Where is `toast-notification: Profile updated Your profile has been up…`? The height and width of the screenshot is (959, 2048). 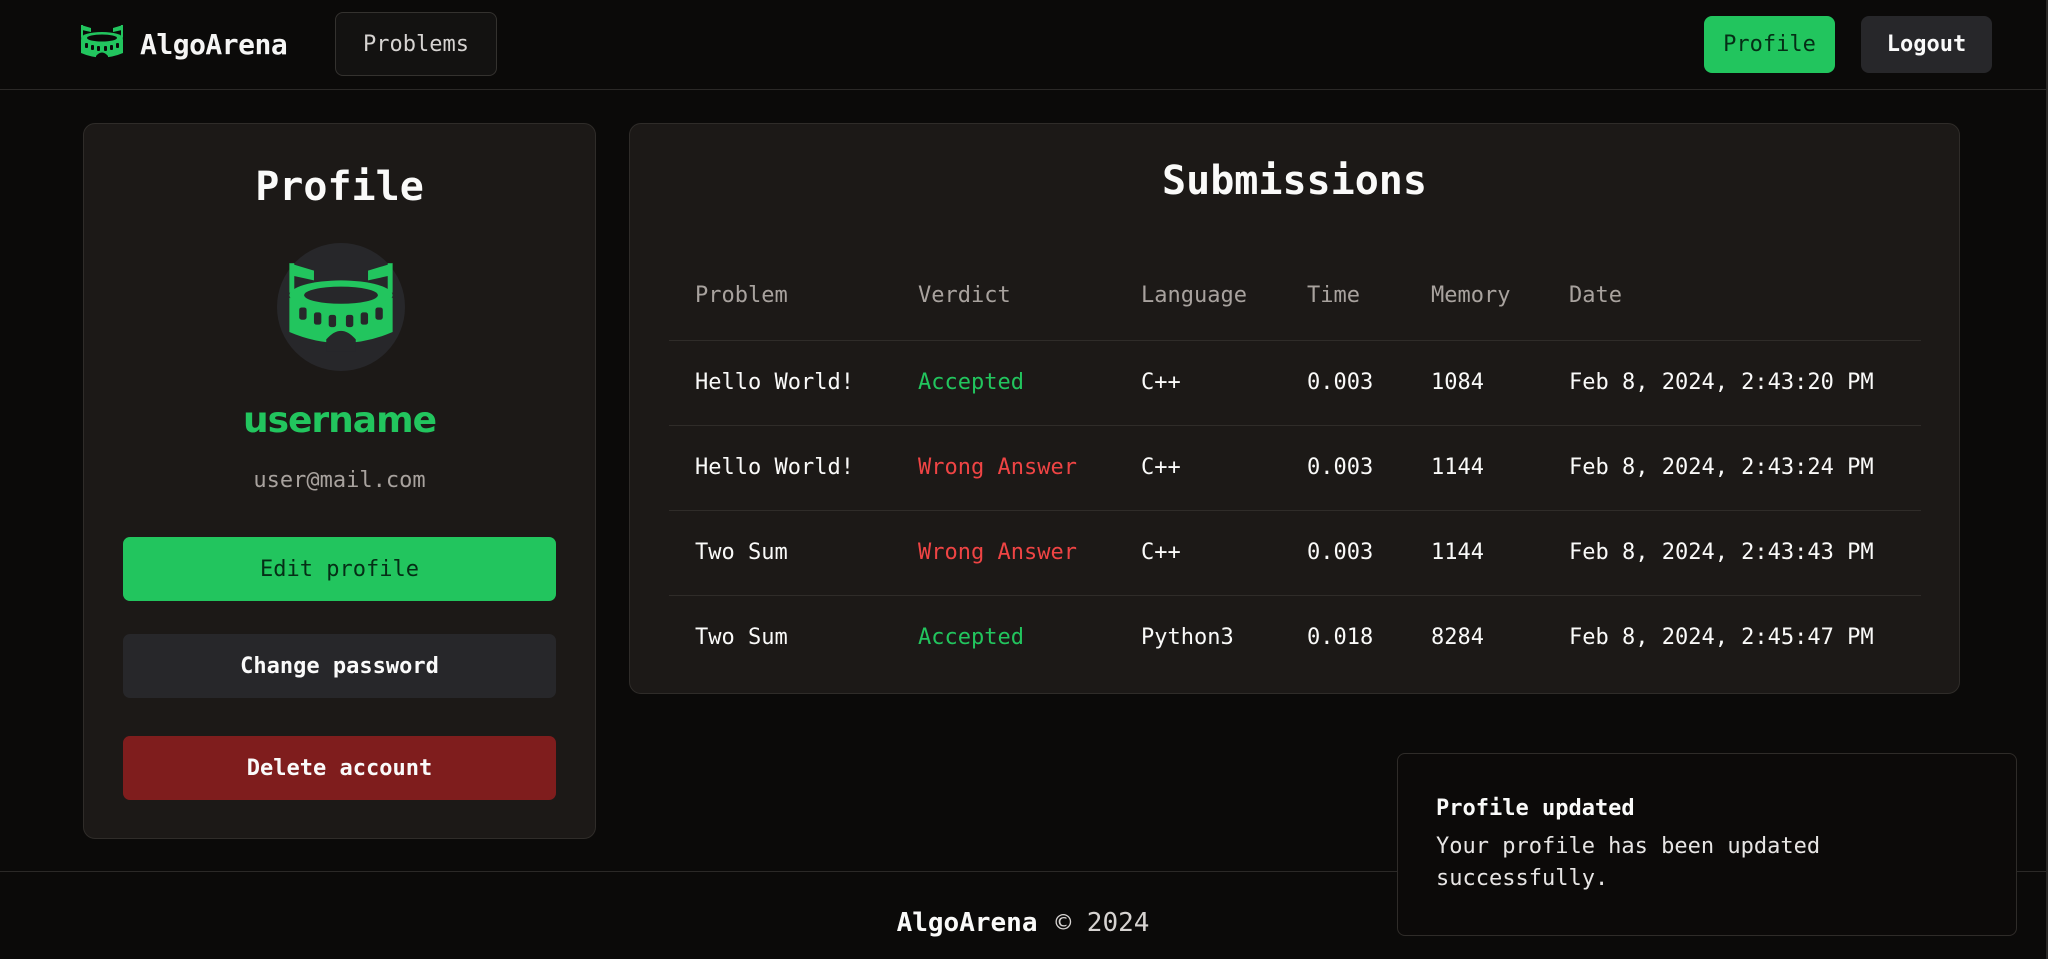
toast-notification: Profile updated Your profile has been up… is located at coordinates (1707, 844).